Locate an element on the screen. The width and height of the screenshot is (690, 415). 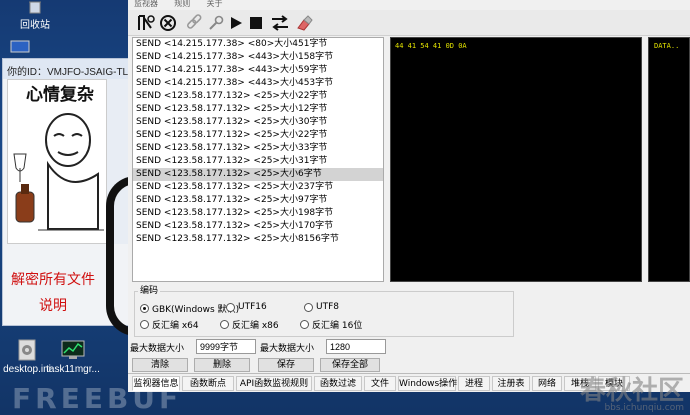
packet-row: SEND <123.58.177.132> <25>大小12字节 is located at coordinates (258, 109).